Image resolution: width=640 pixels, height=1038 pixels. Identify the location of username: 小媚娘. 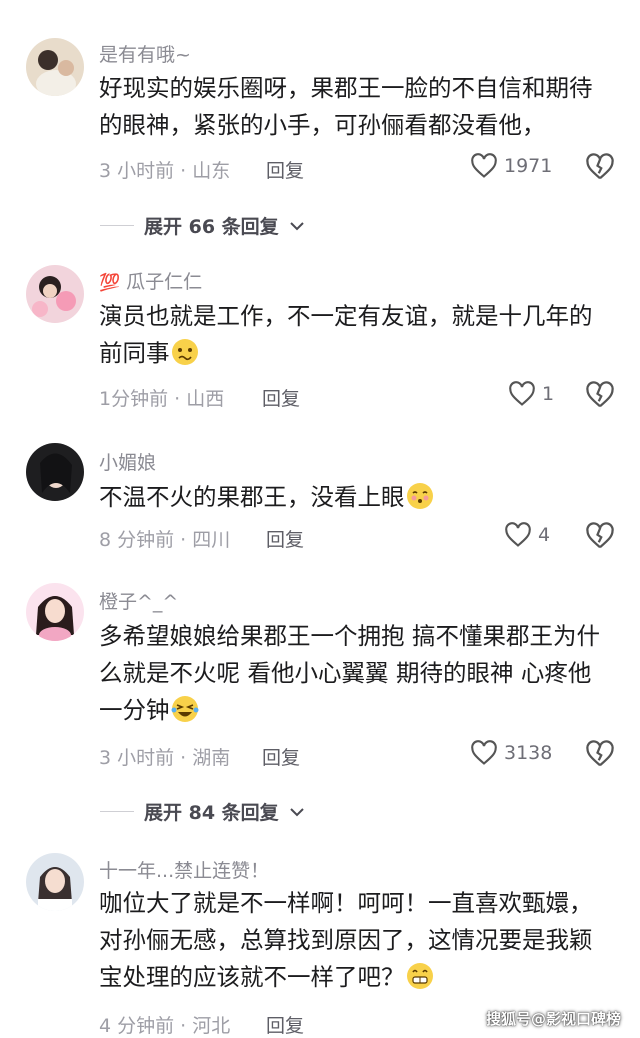
(127, 461).